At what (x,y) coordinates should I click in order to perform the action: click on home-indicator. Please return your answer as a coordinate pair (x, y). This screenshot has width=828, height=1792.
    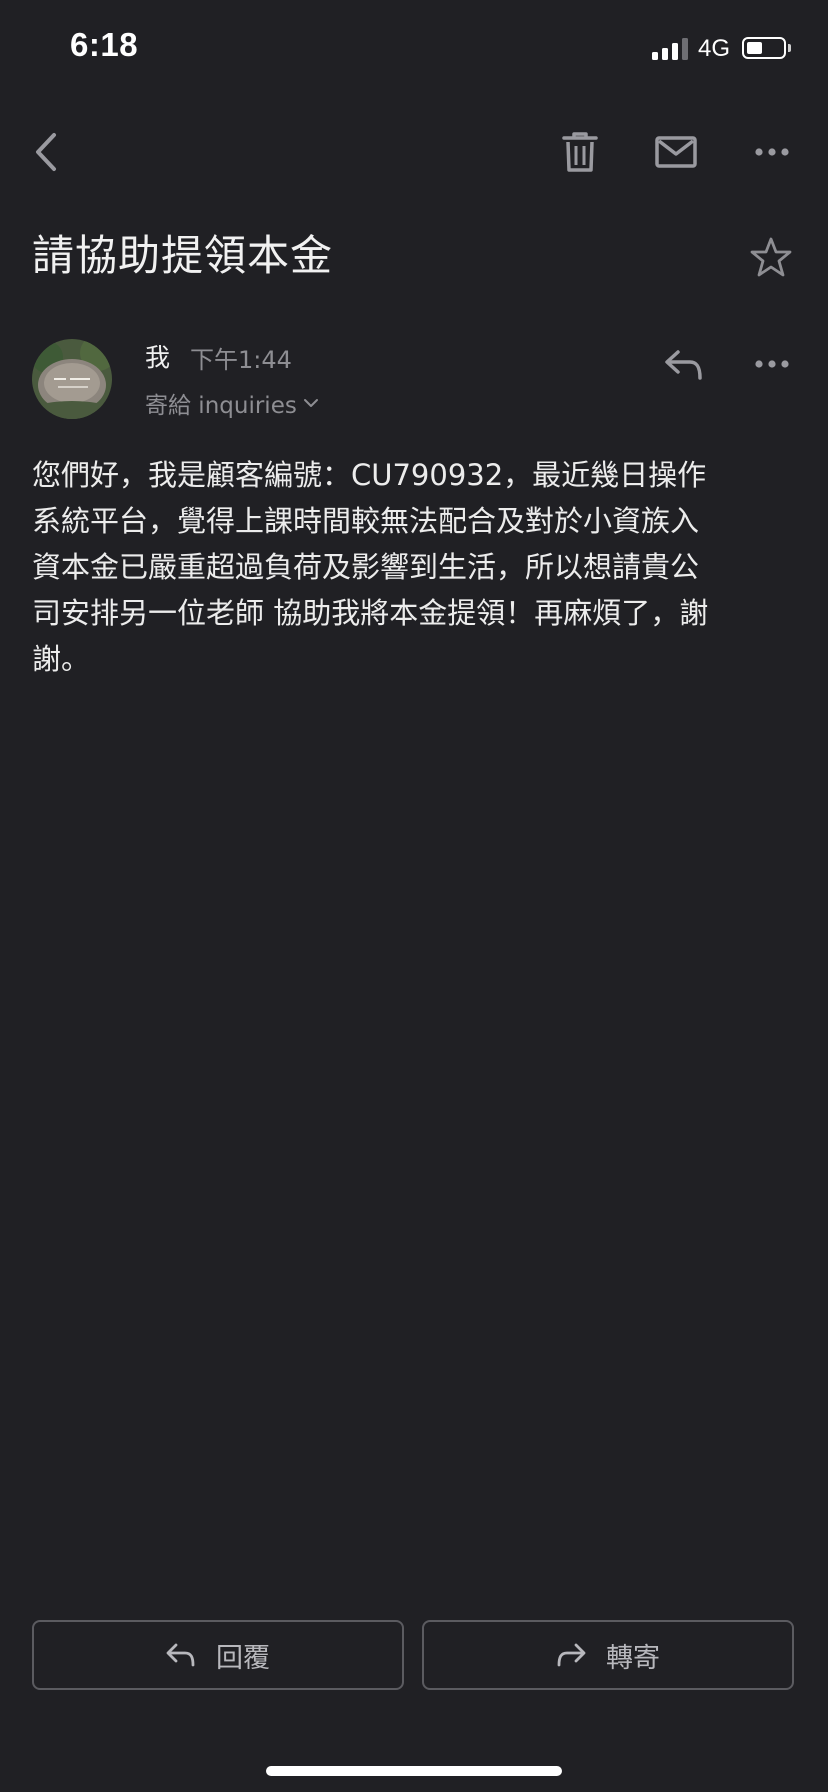
    Looking at the image, I should click on (414, 1771).